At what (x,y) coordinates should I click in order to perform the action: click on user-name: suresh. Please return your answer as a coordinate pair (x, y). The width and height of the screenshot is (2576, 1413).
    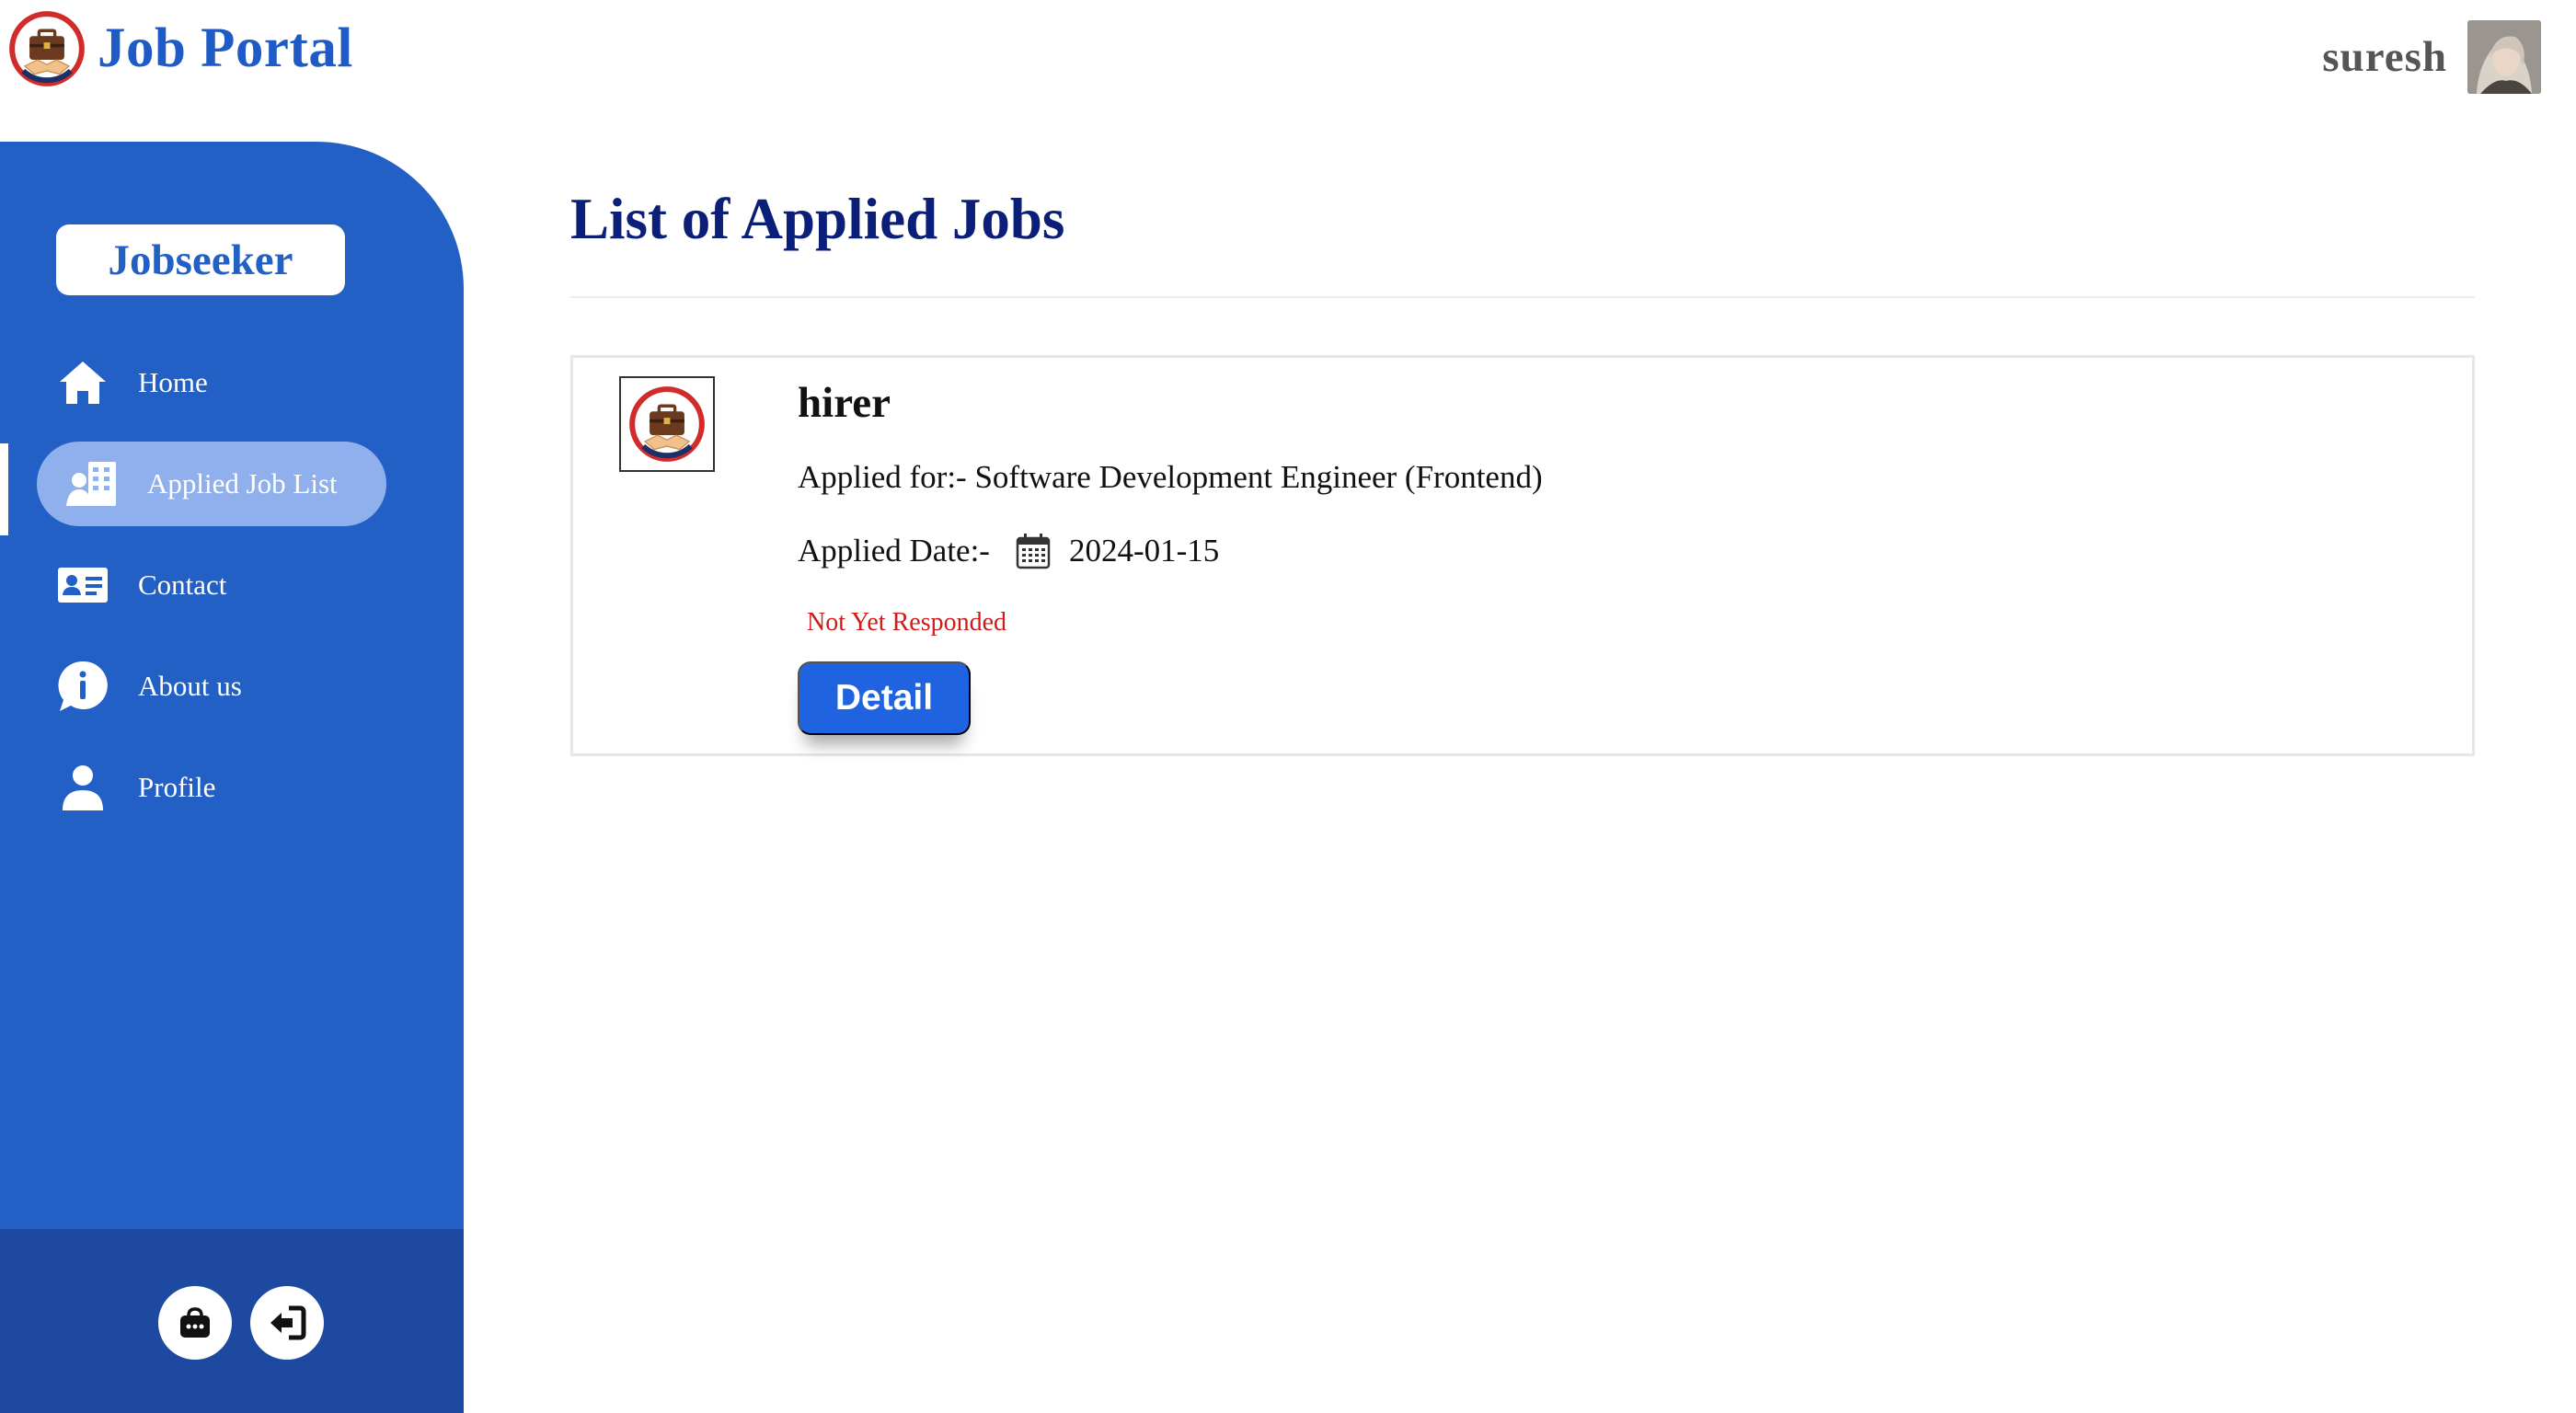
    Looking at the image, I should click on (2384, 57).